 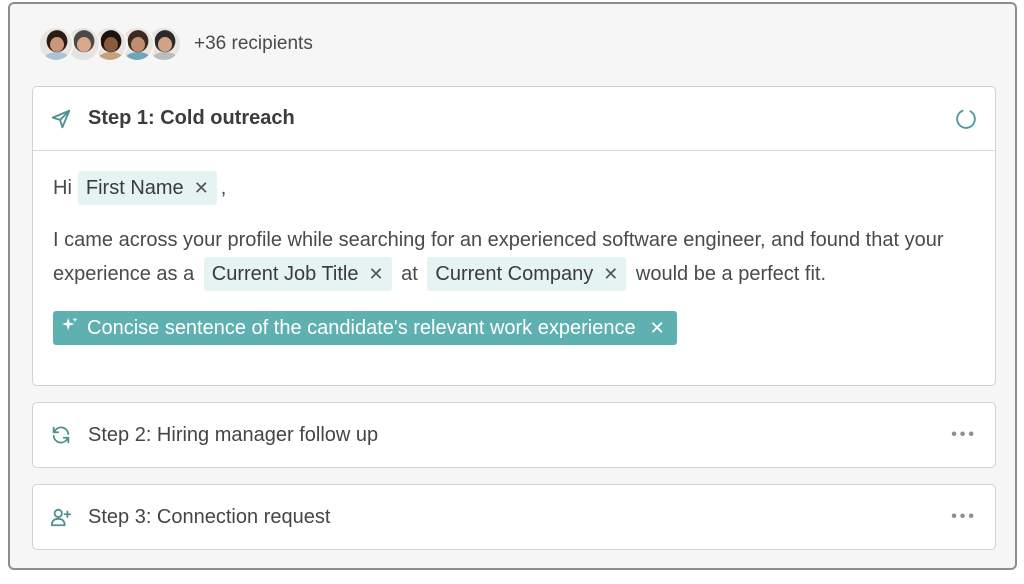 What do you see at coordinates (731, 274) in the screenshot?
I see `paragraph-text-3: would be a perfect fit.` at bounding box center [731, 274].